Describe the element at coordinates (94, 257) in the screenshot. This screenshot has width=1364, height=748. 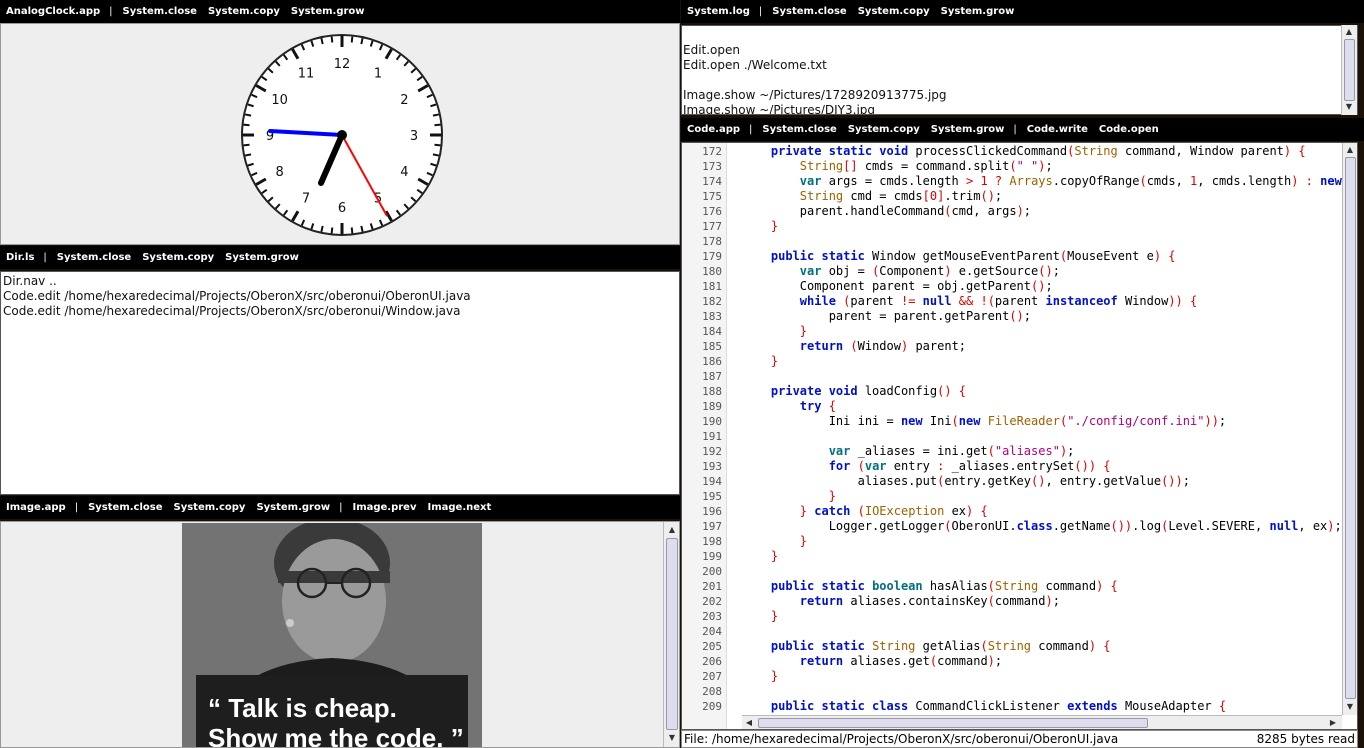
I see `dir-close-button: System.close` at that location.